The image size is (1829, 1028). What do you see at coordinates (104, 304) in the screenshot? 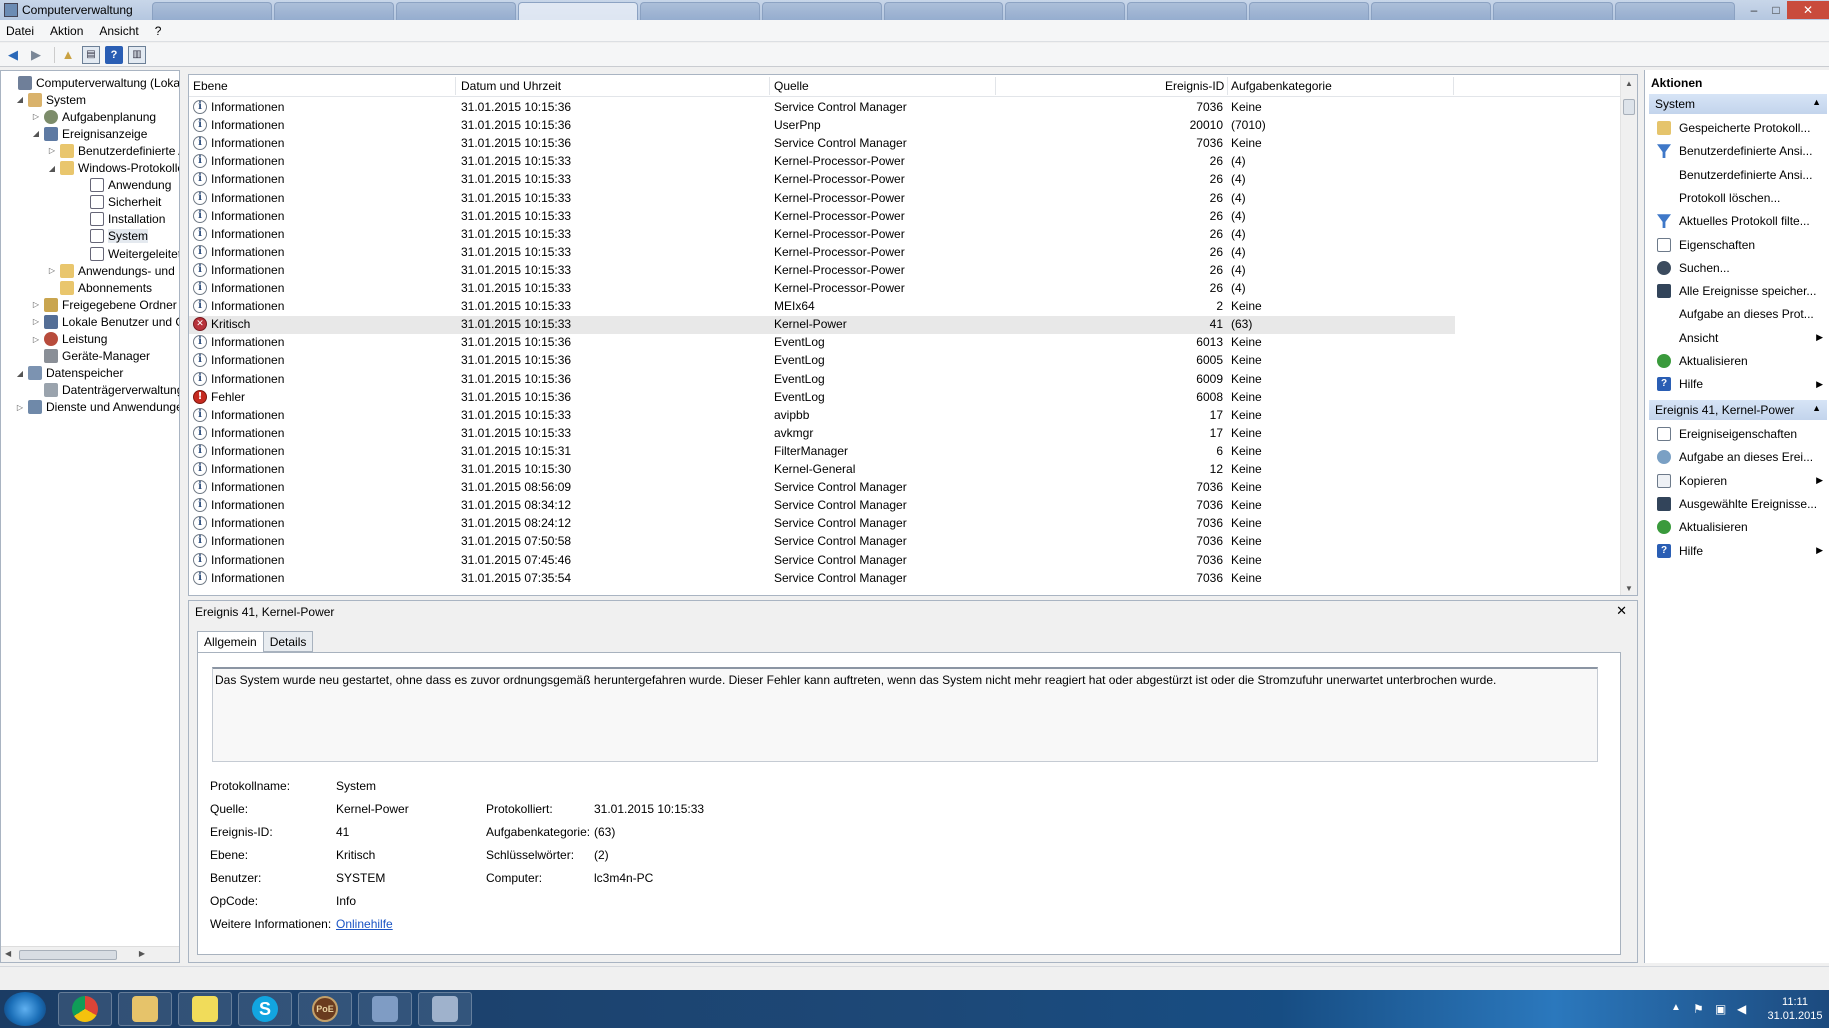
I see `tree-item: ▷ Freigegebene Ordner` at bounding box center [104, 304].